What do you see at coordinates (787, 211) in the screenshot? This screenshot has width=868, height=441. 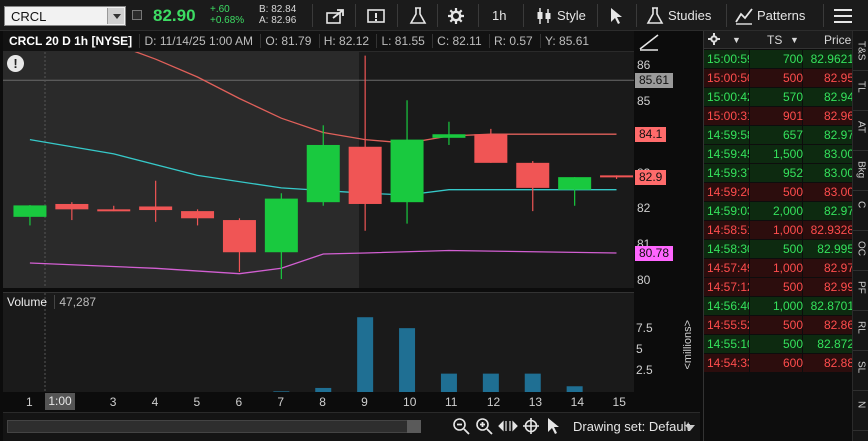 I see `trade-size: 2,000` at bounding box center [787, 211].